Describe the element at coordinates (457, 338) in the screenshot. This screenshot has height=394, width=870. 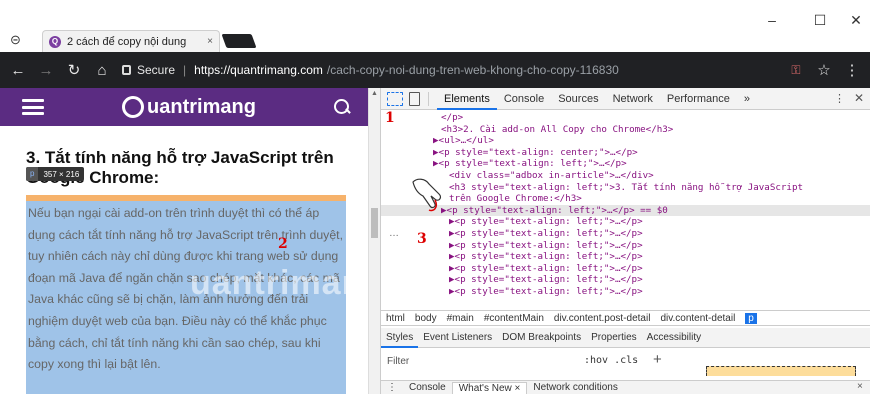
I see `subtab-event-listeners: Event Listeners` at that location.